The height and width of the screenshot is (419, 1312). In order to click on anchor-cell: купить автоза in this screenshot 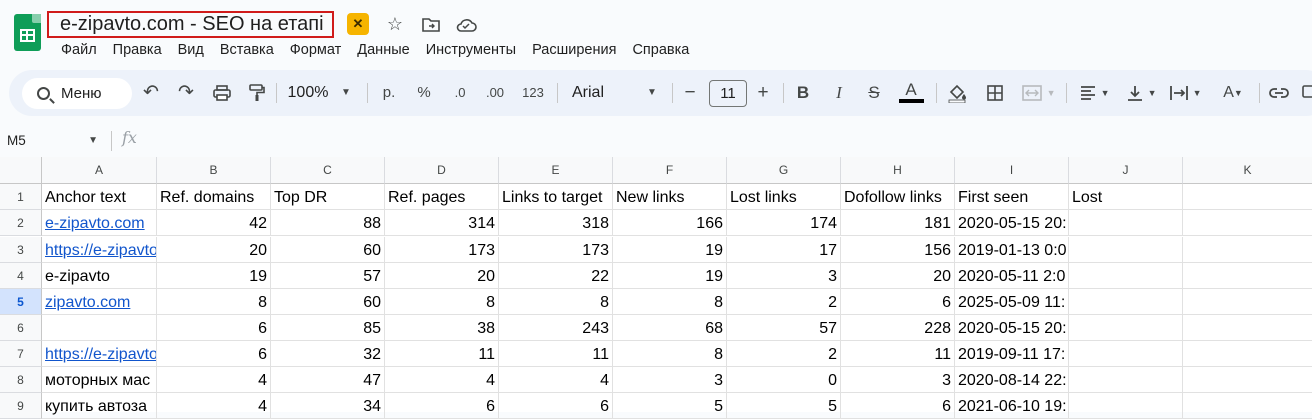, I will do `click(99, 406)`.